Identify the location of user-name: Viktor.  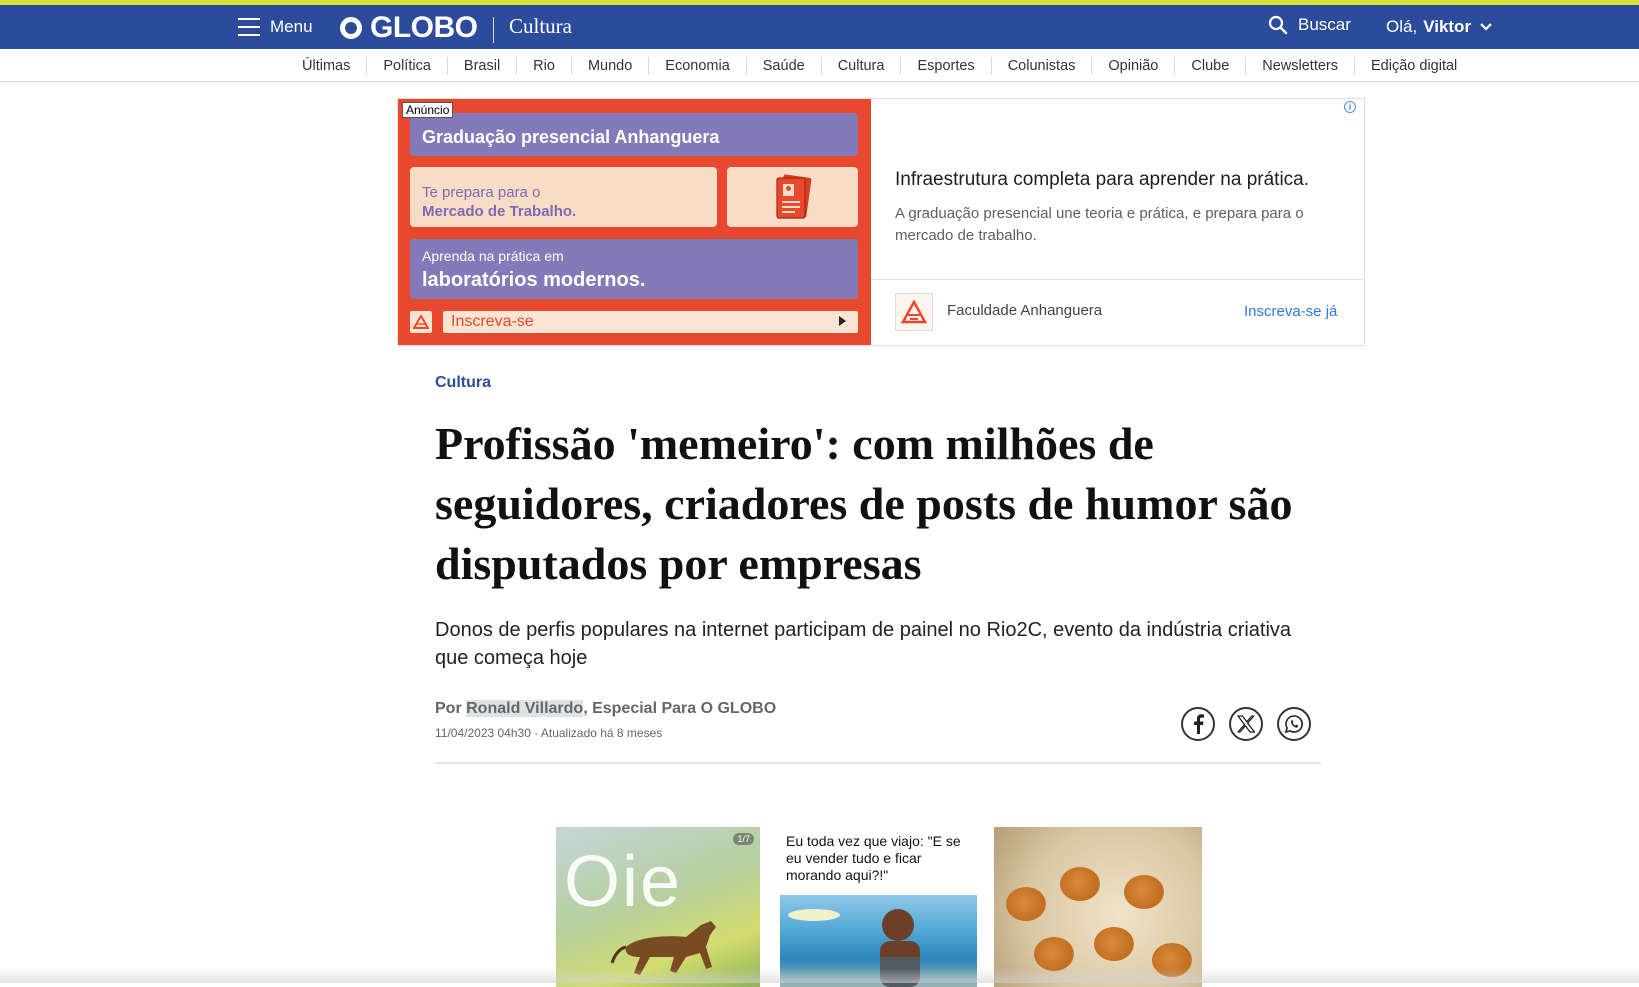
(1447, 26).